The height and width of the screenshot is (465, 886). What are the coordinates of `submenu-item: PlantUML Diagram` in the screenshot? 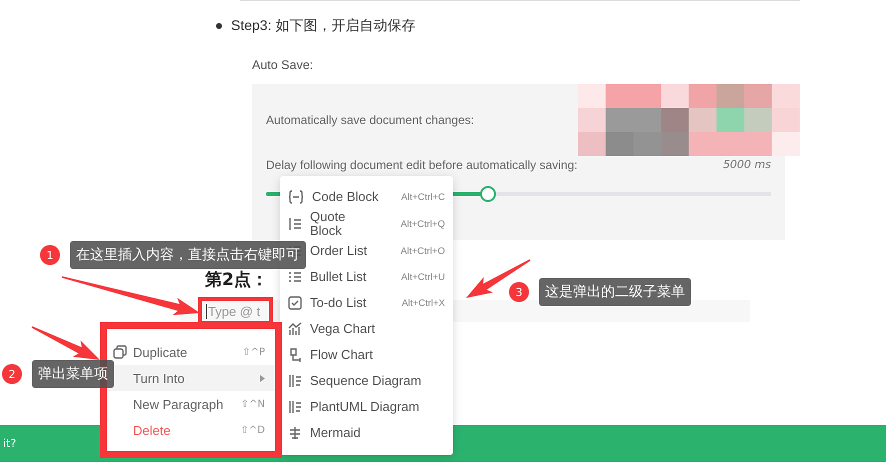 It's located at (366, 407).